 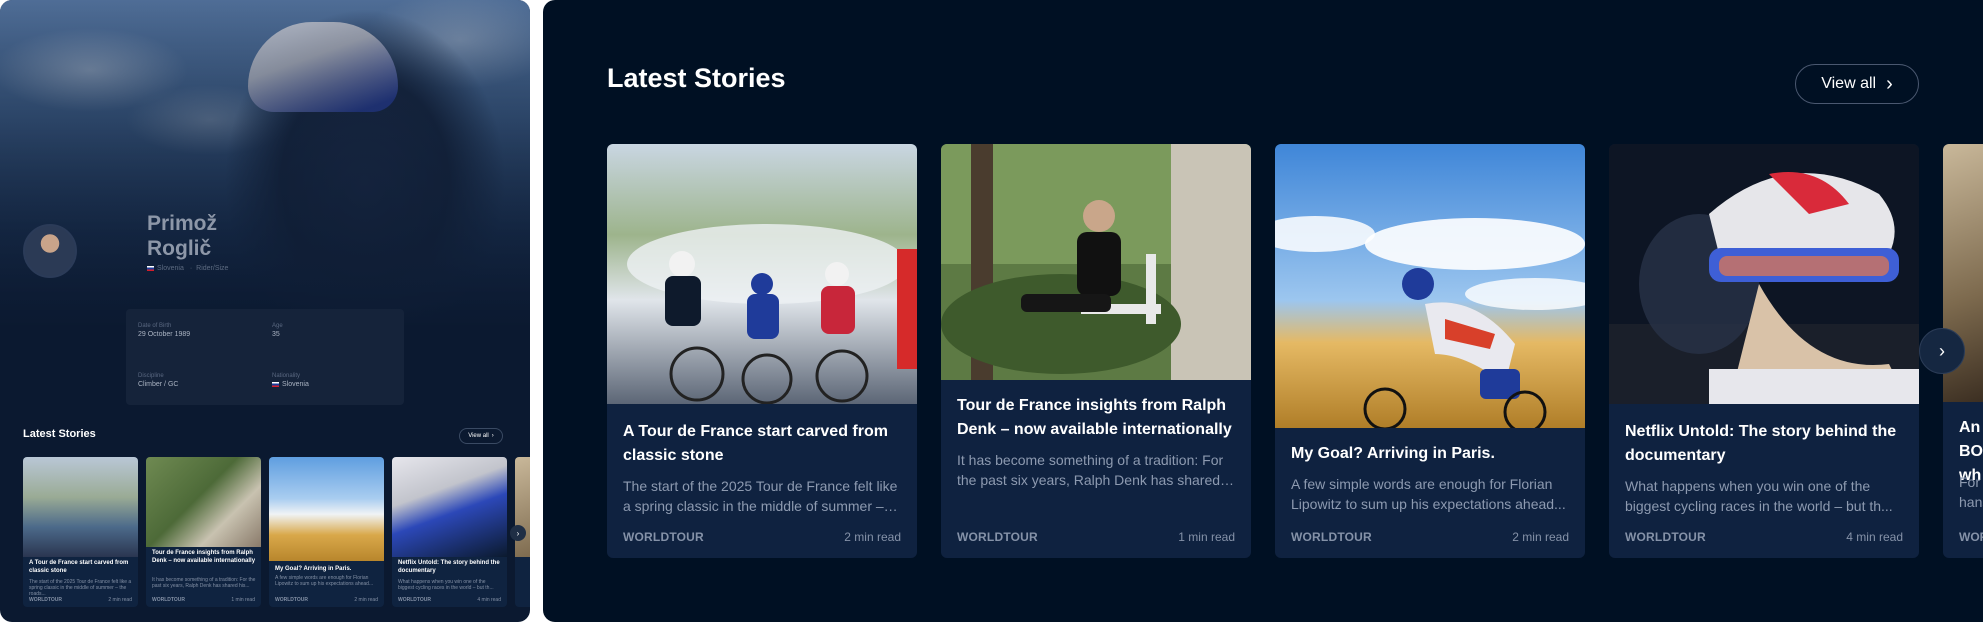 What do you see at coordinates (50, 251) in the screenshot?
I see `avatar` at bounding box center [50, 251].